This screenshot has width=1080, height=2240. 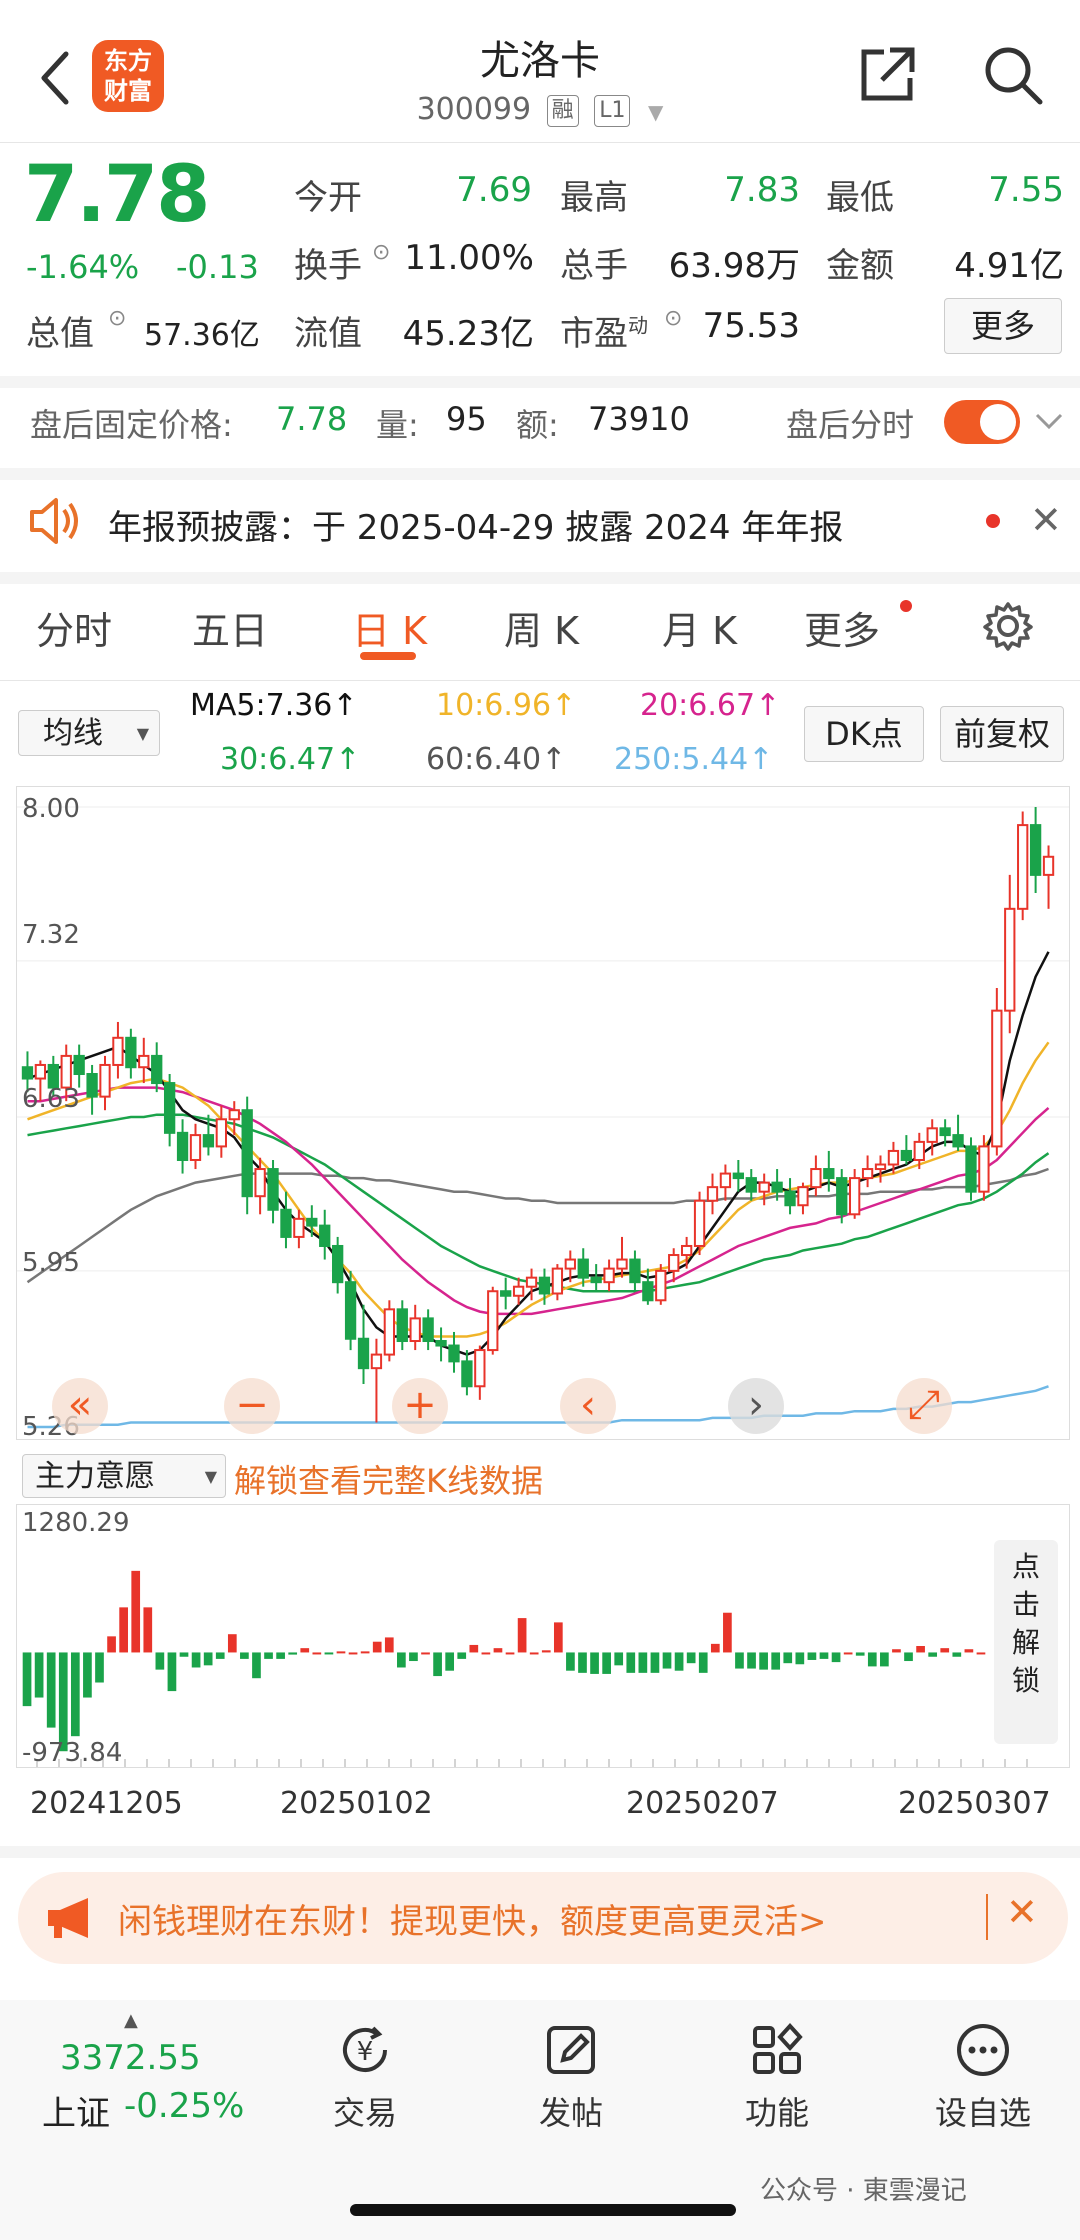 I want to click on low-label: 最低, so click(x=860, y=198).